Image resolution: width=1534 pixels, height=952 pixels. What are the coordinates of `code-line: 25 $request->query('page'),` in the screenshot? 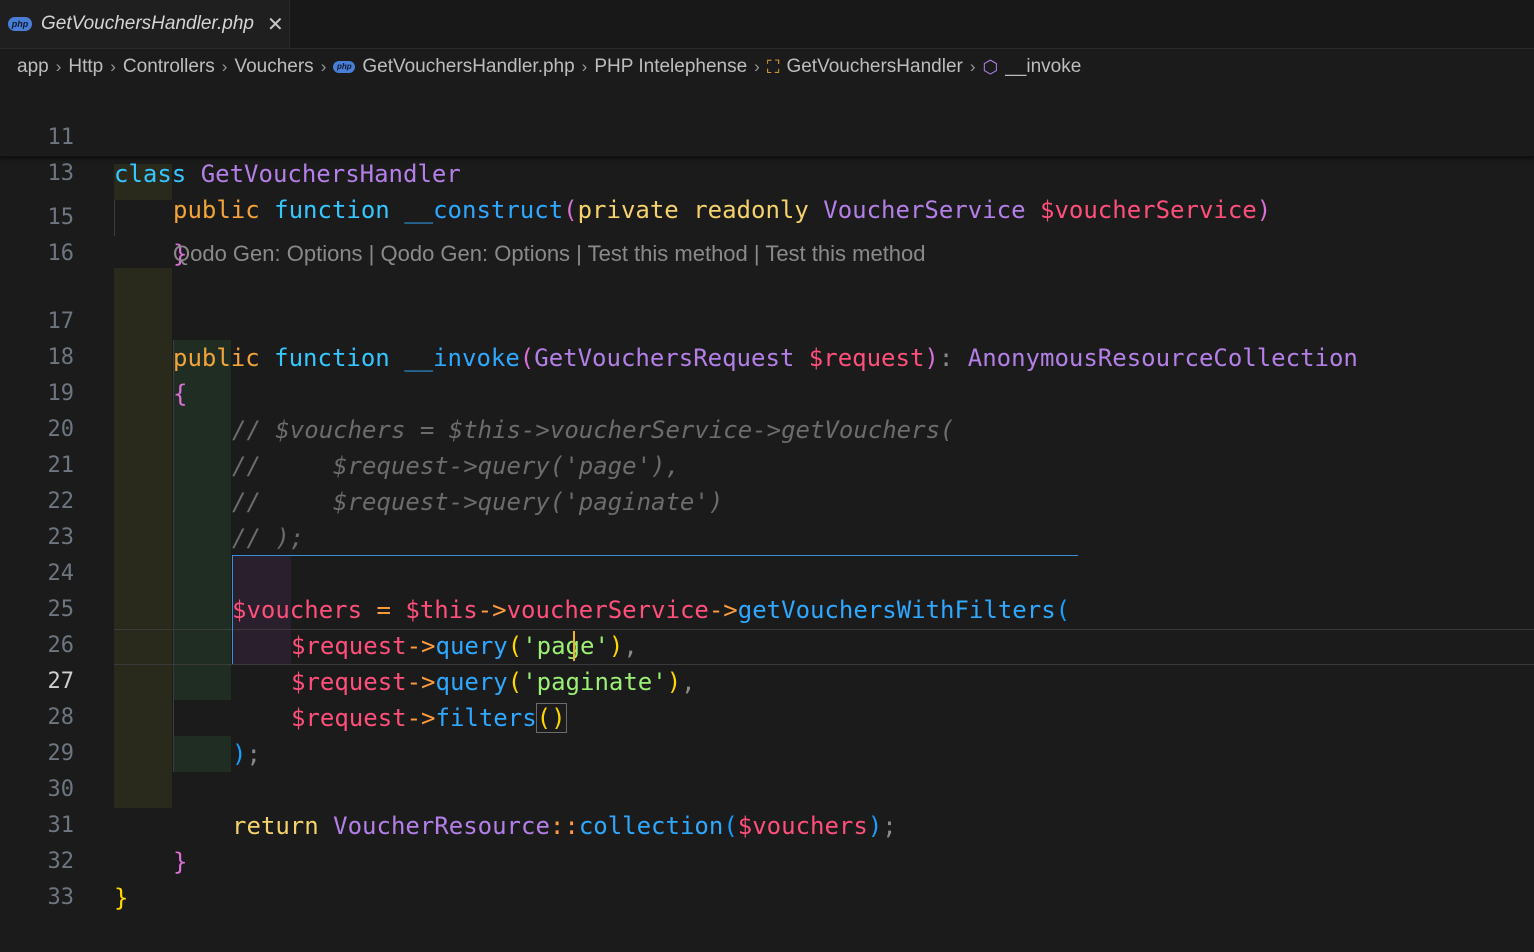 It's located at (767, 608).